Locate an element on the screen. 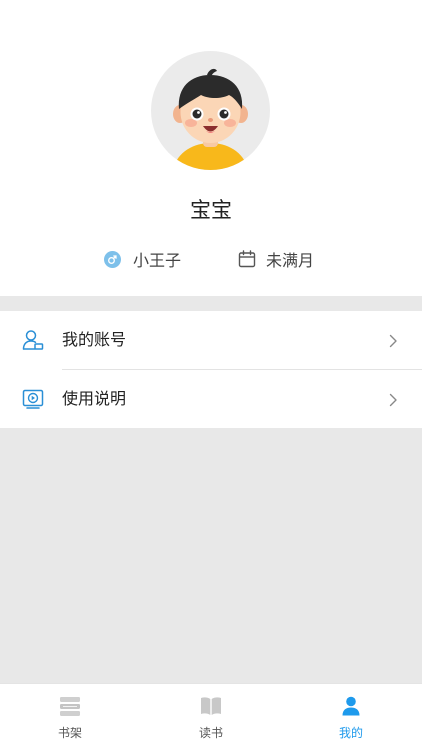 Image resolution: width=422 pixels, height=750 pixels. gender-info: 小王子 is located at coordinates (142, 259).